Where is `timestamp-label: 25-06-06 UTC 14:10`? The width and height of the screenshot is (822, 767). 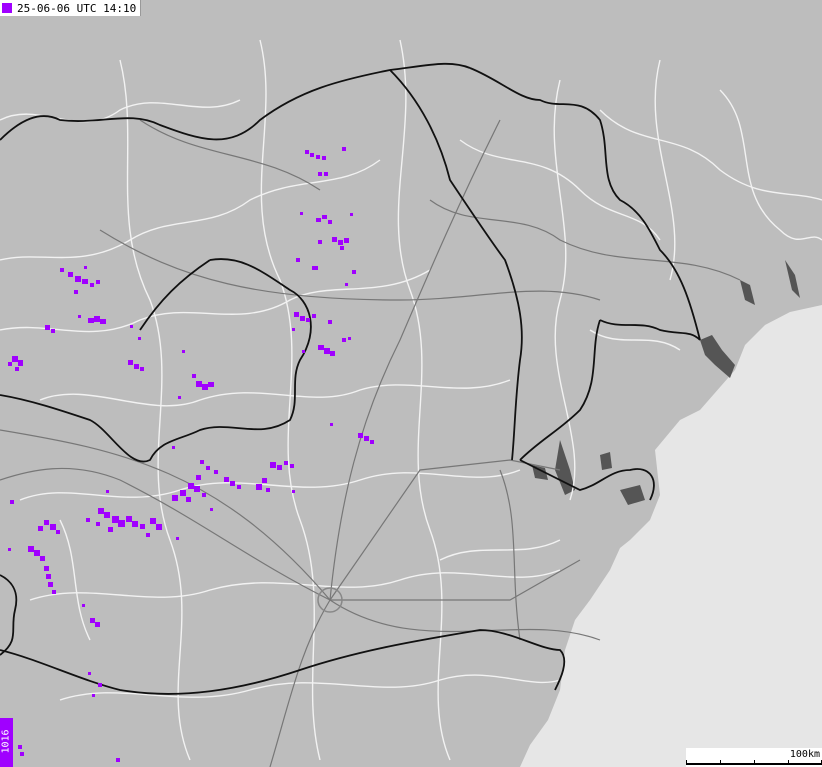
timestamp-label: 25-06-06 UTC 14:10 is located at coordinates (77, 8).